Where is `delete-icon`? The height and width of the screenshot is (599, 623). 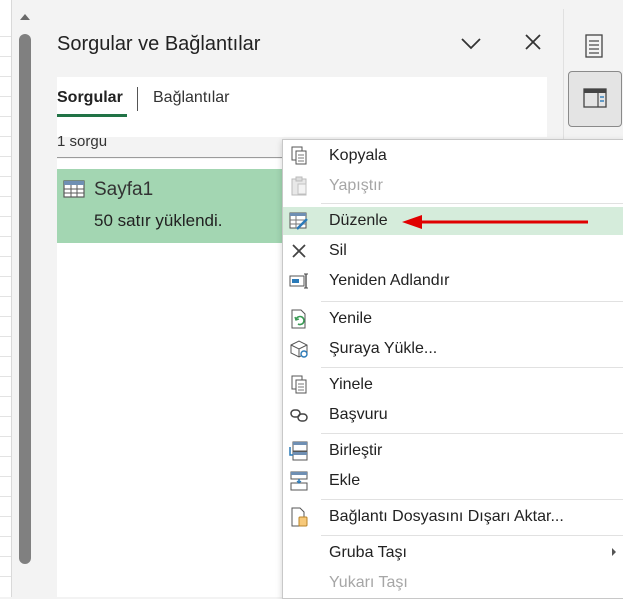
delete-icon is located at coordinates (299, 251).